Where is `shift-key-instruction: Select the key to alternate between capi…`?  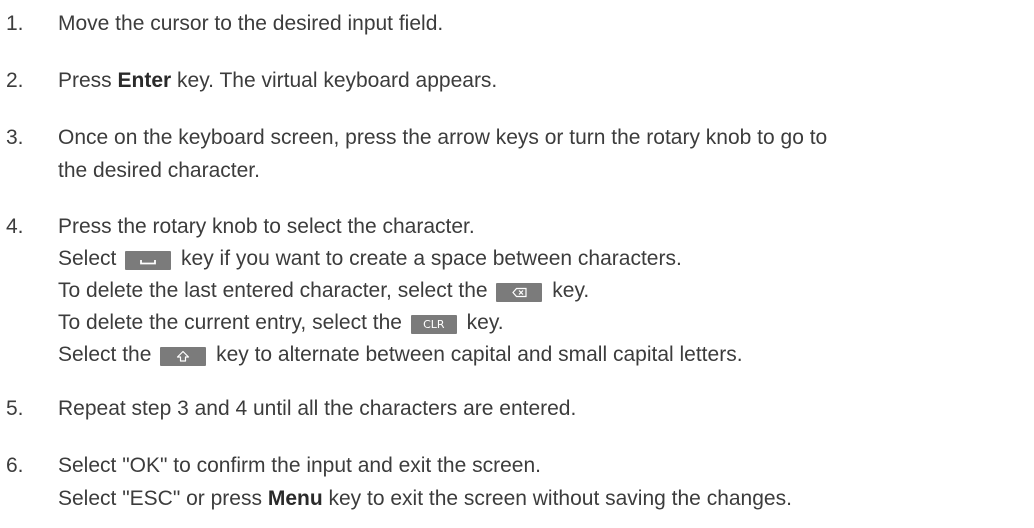 shift-key-instruction: Select the key to alternate between capi… is located at coordinates (400, 354).